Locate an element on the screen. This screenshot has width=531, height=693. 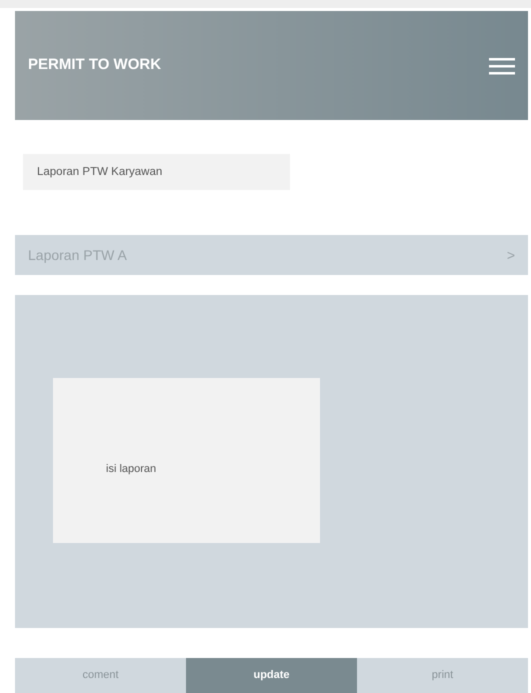
content-text: isi laporan is located at coordinates (131, 469).